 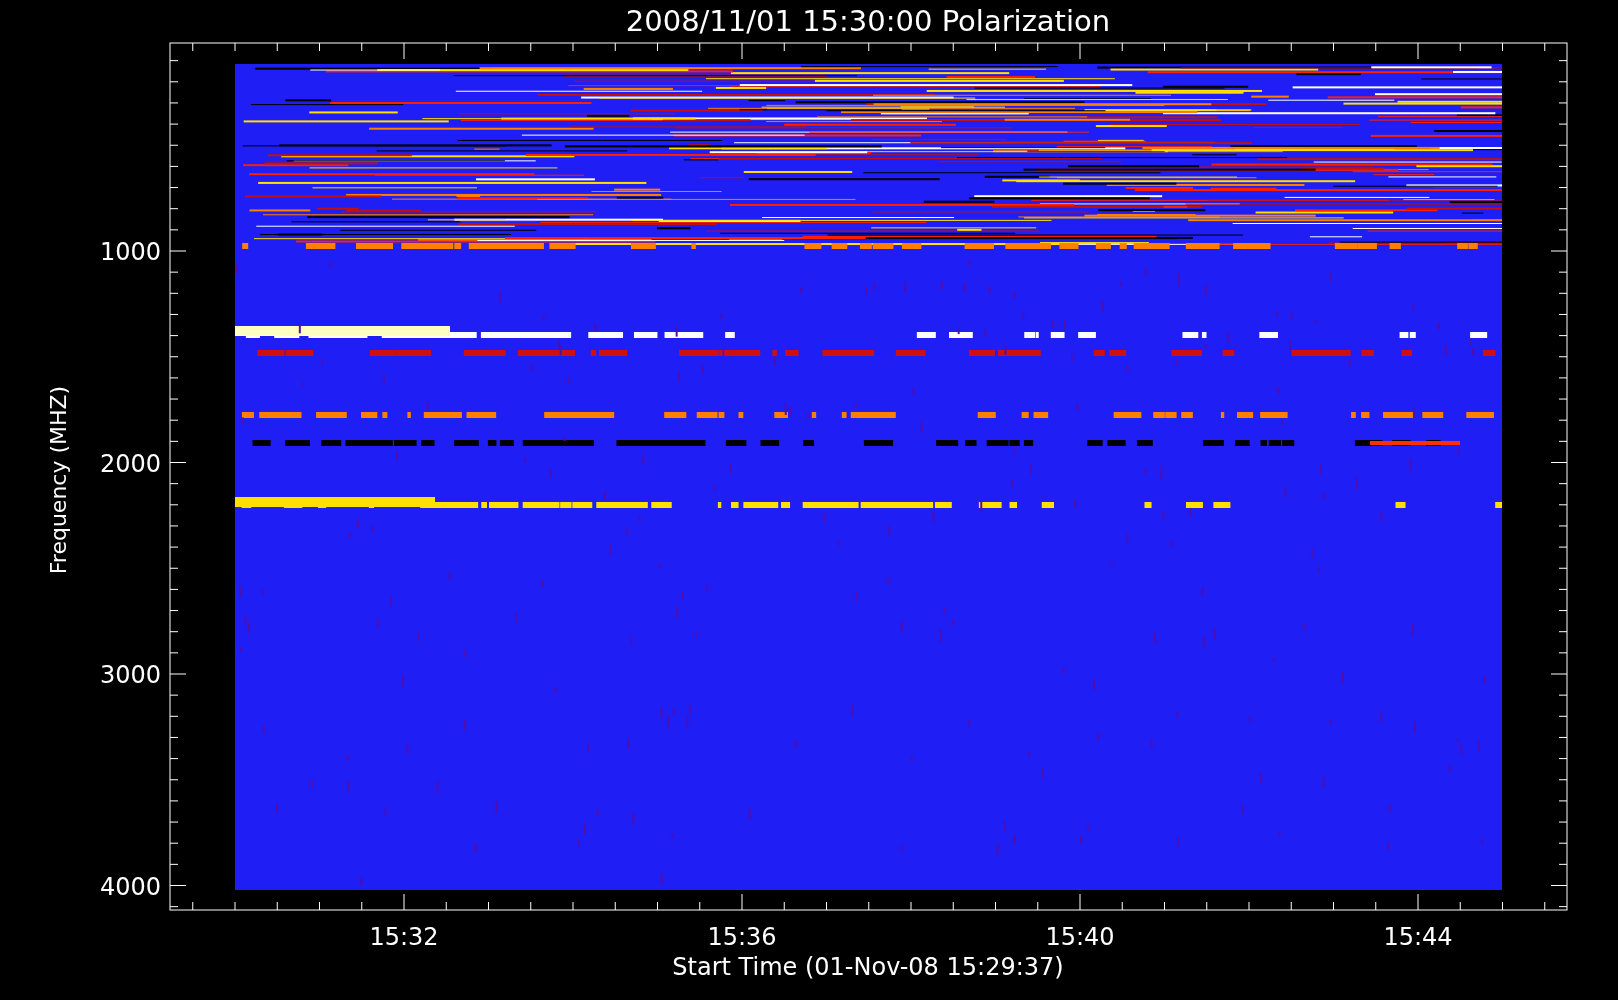 What do you see at coordinates (130, 252) in the screenshot?
I see `y-tick-label: 1000` at bounding box center [130, 252].